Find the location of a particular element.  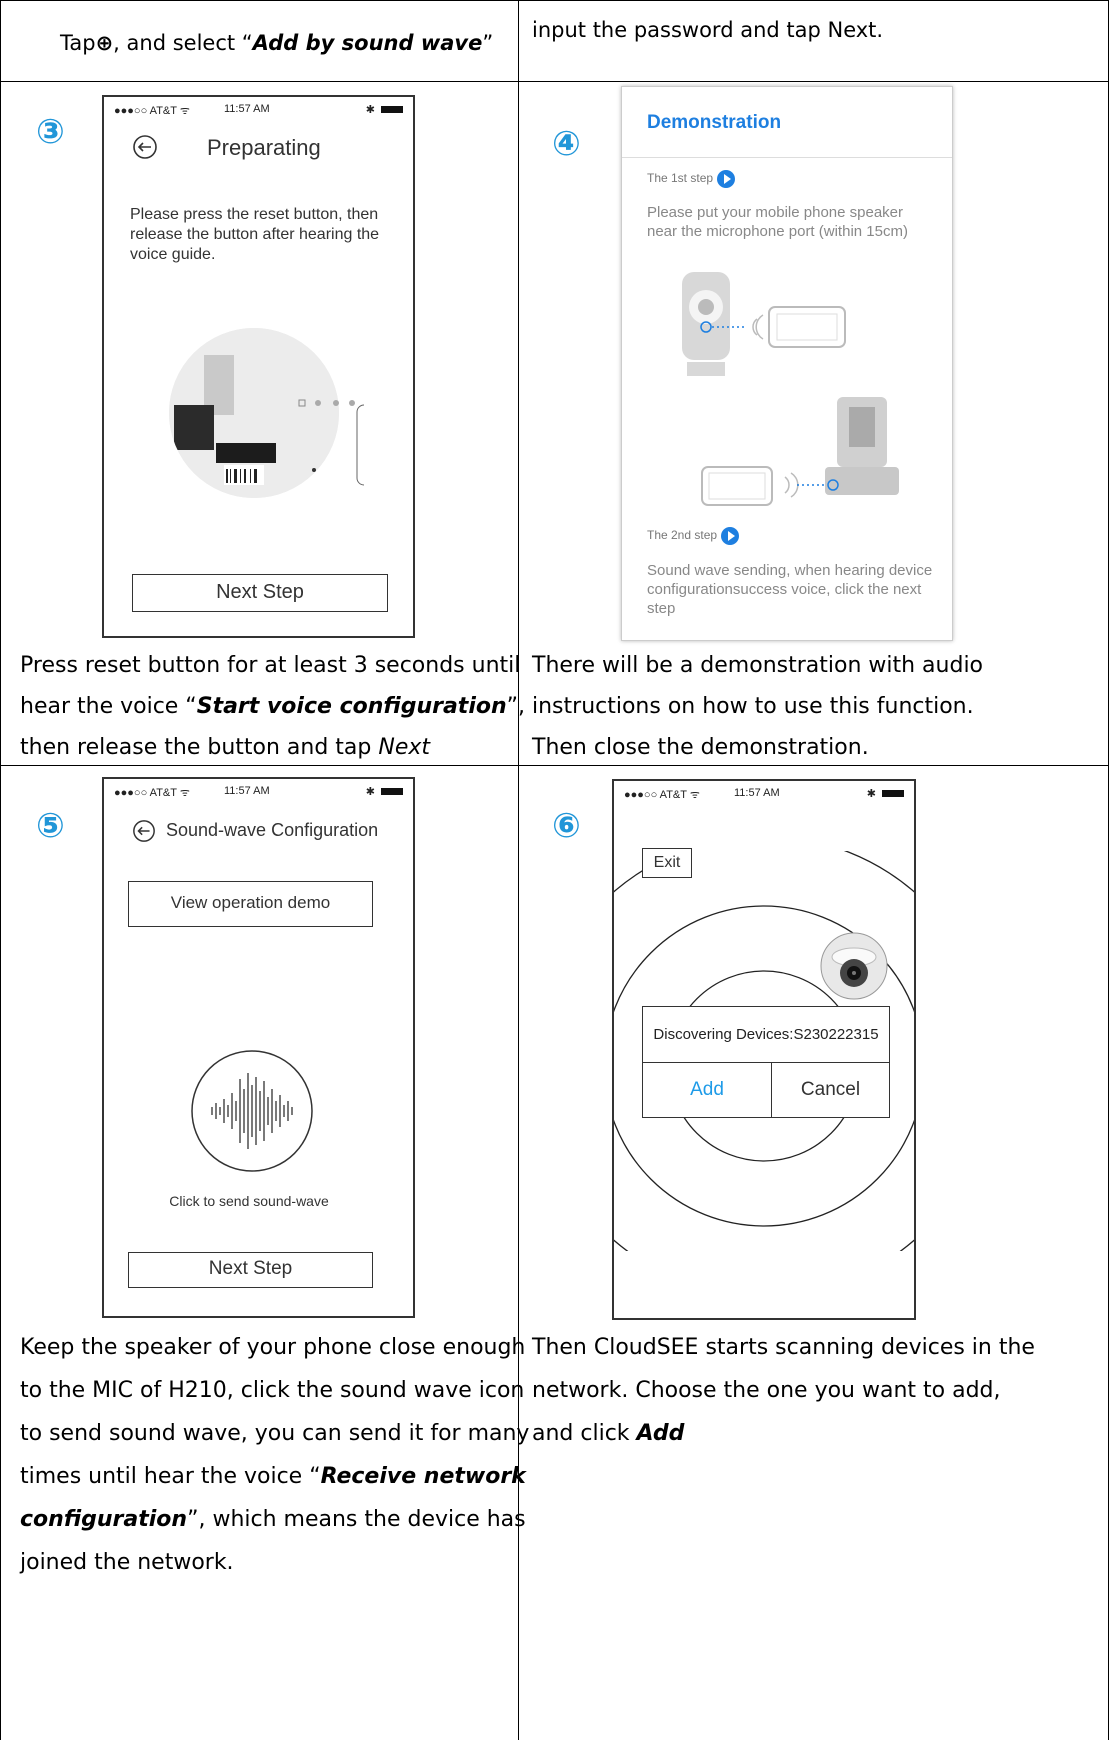

row1-left-text: Tap⊕, and select “Add by sound wave” is located at coordinates (277, 43).